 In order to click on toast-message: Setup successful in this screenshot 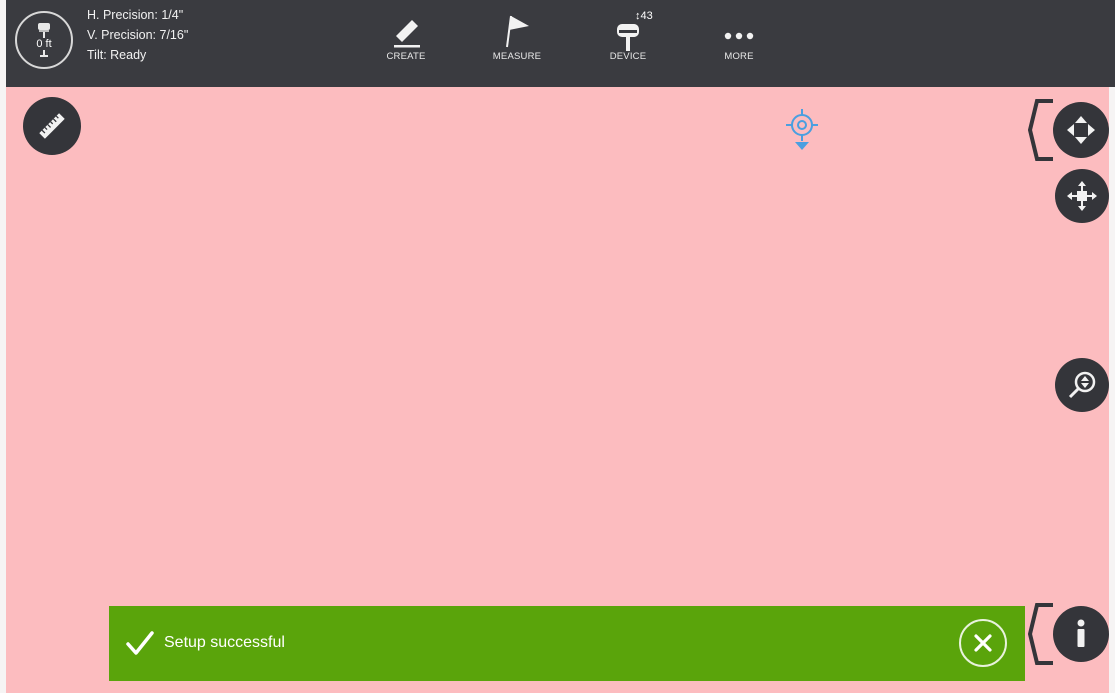, I will do `click(224, 642)`.